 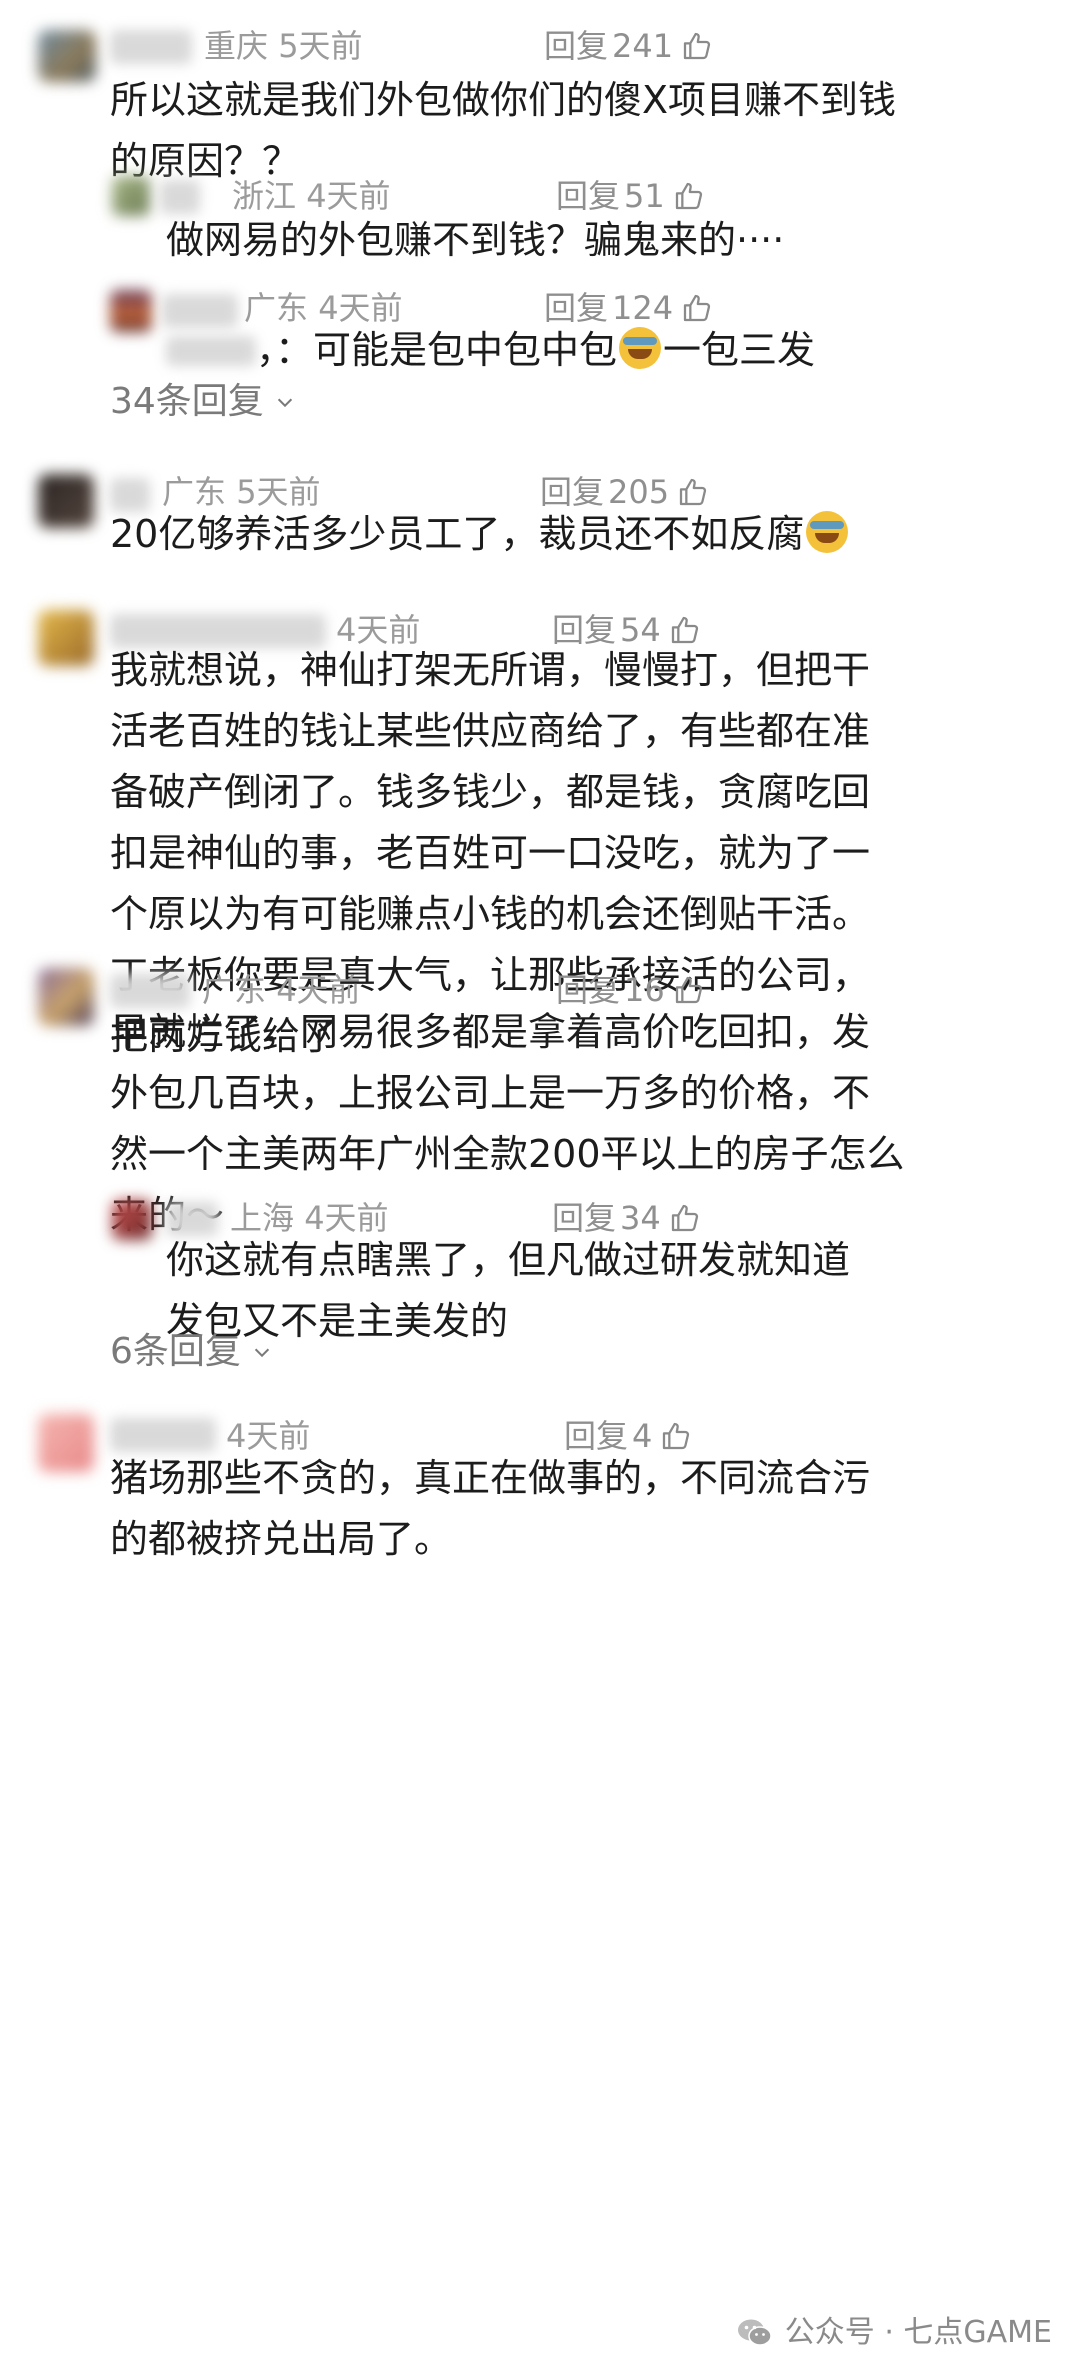 What do you see at coordinates (755, 2333) in the screenshot?
I see `wechat-icon` at bounding box center [755, 2333].